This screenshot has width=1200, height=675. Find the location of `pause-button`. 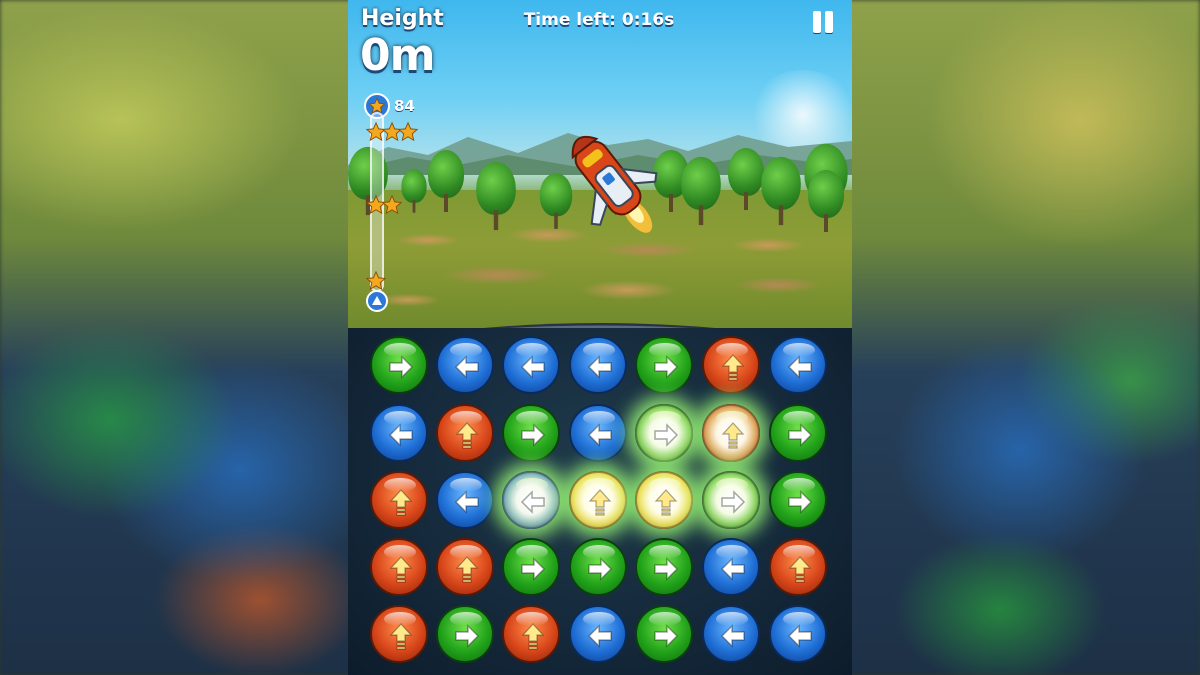

pause-button is located at coordinates (824, 22).